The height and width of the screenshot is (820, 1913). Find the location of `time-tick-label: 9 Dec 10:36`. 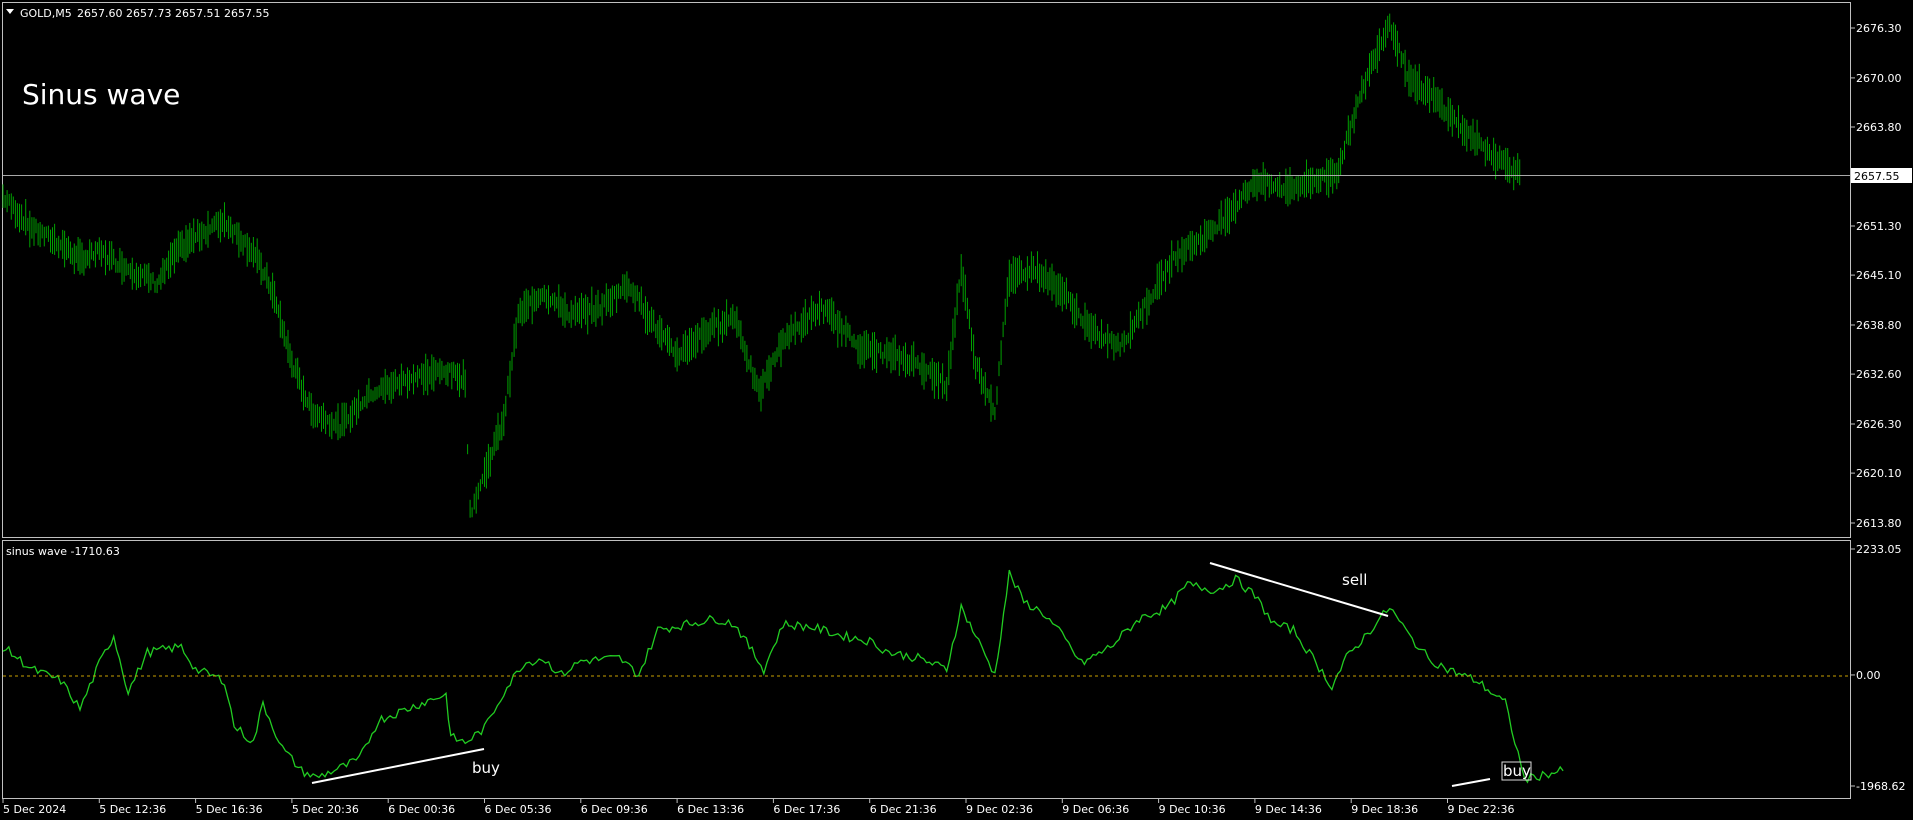

time-tick-label: 9 Dec 10:36 is located at coordinates (1192, 809).